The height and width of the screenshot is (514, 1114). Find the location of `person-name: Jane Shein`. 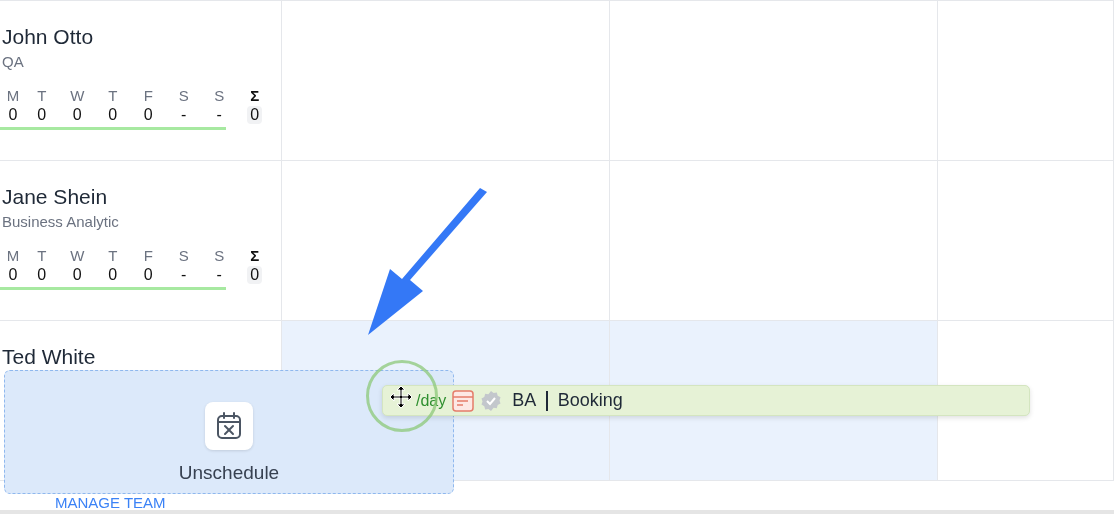

person-name: Jane Shein is located at coordinates (55, 197).